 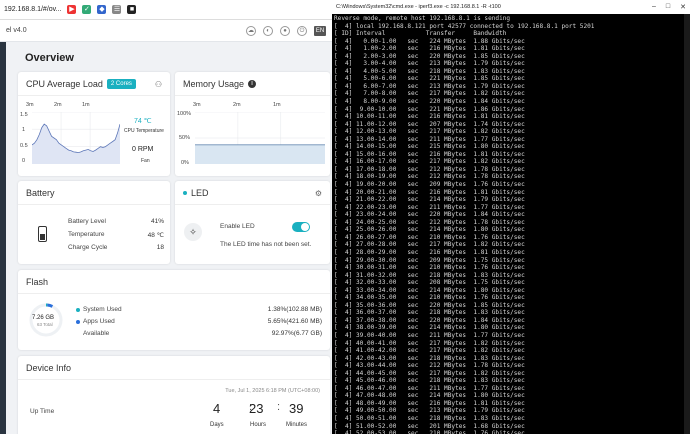 What do you see at coordinates (160, 247) in the screenshot?
I see `charge-cycle-value: 18` at bounding box center [160, 247].